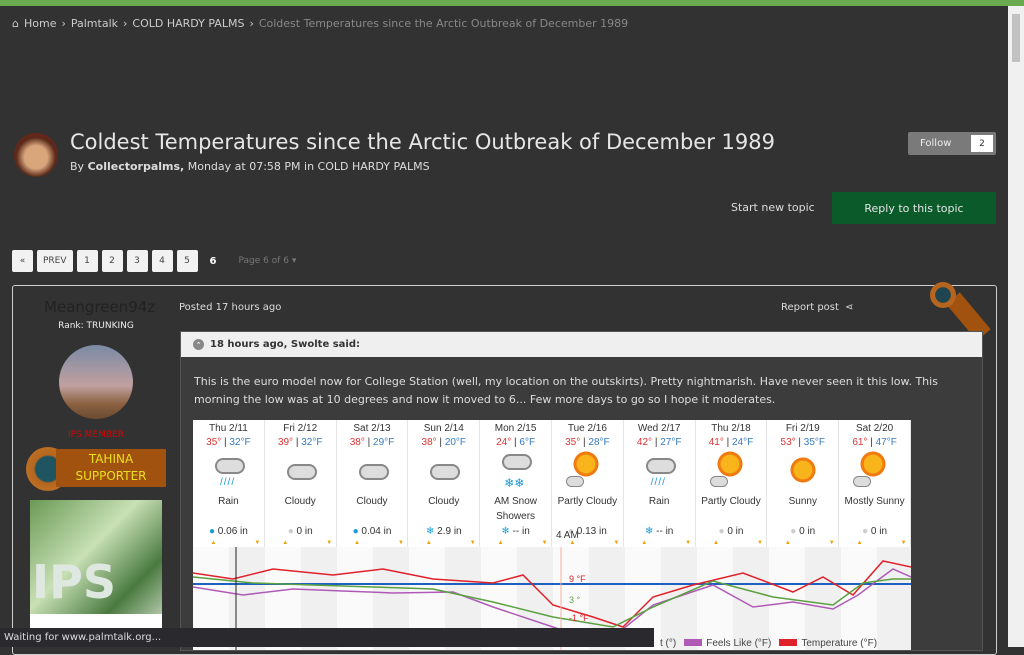 This screenshot has width=1024, height=655. What do you see at coordinates (55, 261) in the screenshot?
I see `prev-page-button: PREV` at bounding box center [55, 261].